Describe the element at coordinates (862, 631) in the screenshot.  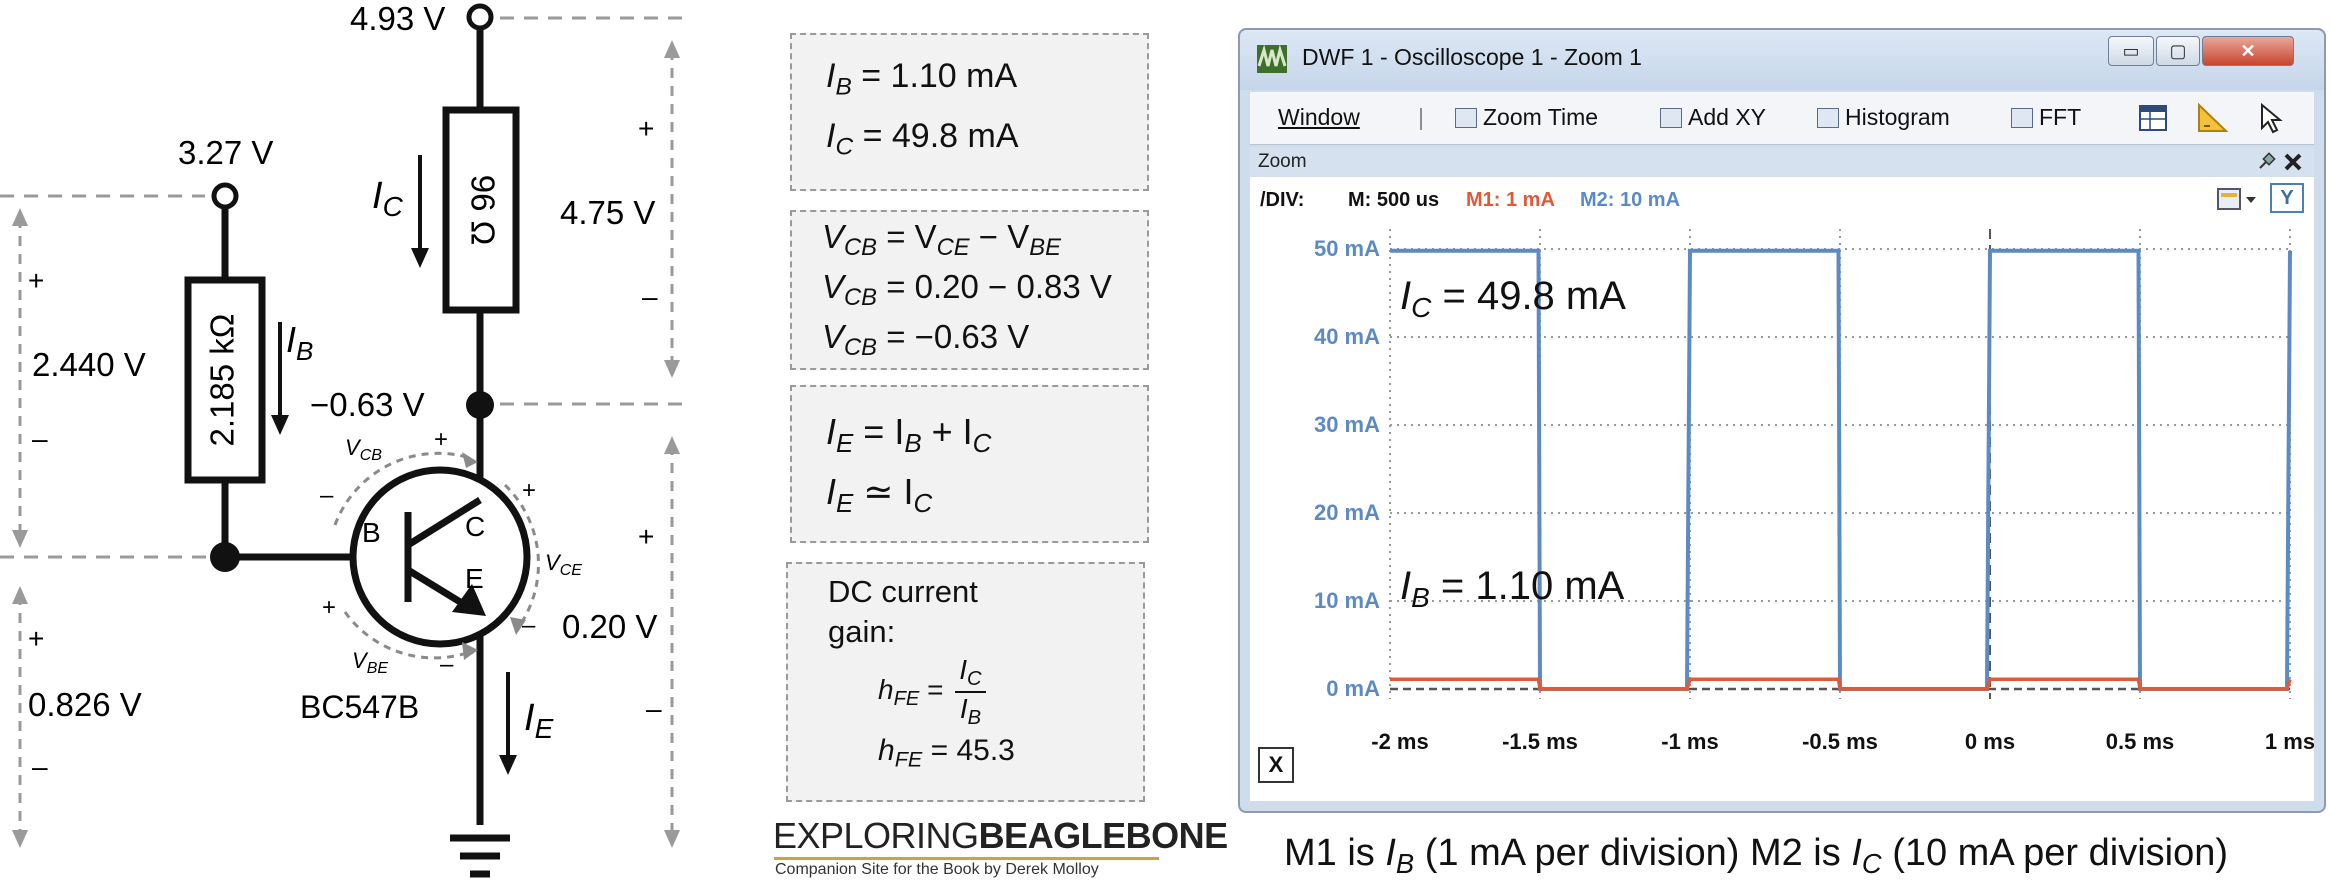
I see `gain-title-2: gain:` at that location.